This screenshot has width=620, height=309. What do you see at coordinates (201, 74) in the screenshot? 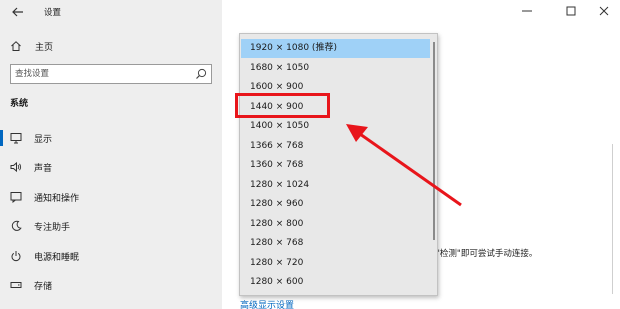
I see `search-icon` at bounding box center [201, 74].